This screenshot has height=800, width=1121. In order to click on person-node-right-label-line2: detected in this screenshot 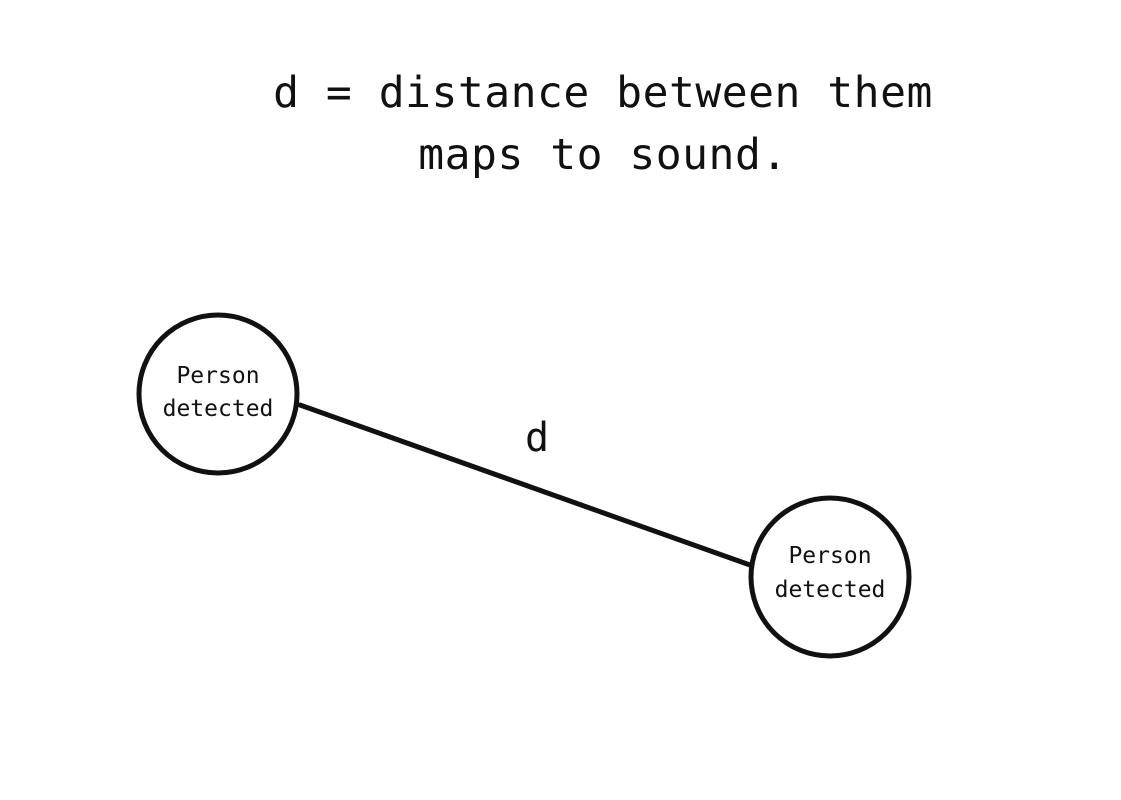, I will do `click(830, 590)`.